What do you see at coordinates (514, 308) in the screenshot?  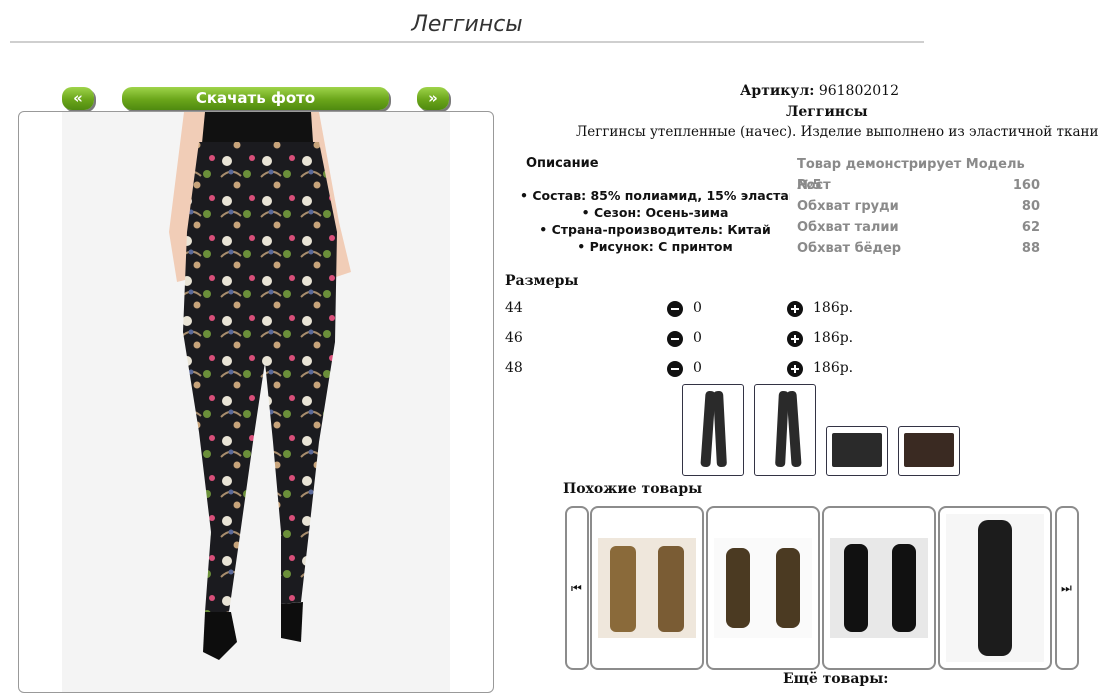 I see `size-value: 44` at bounding box center [514, 308].